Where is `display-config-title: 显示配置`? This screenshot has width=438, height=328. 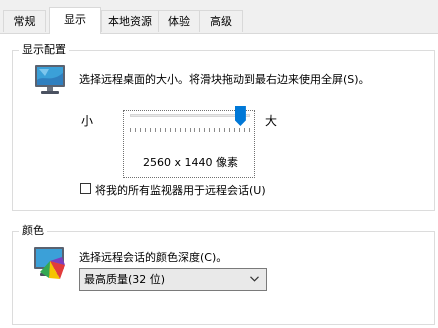 display-config-title: 显示配置 is located at coordinates (44, 50).